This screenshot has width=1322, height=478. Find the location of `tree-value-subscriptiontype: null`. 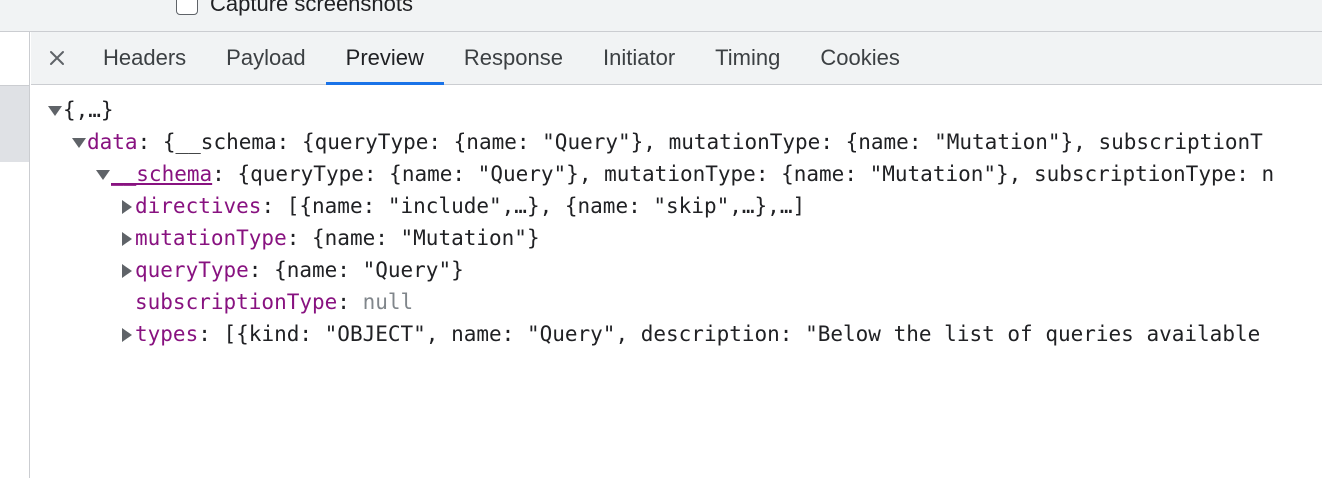

tree-value-subscriptiontype: null is located at coordinates (388, 302).